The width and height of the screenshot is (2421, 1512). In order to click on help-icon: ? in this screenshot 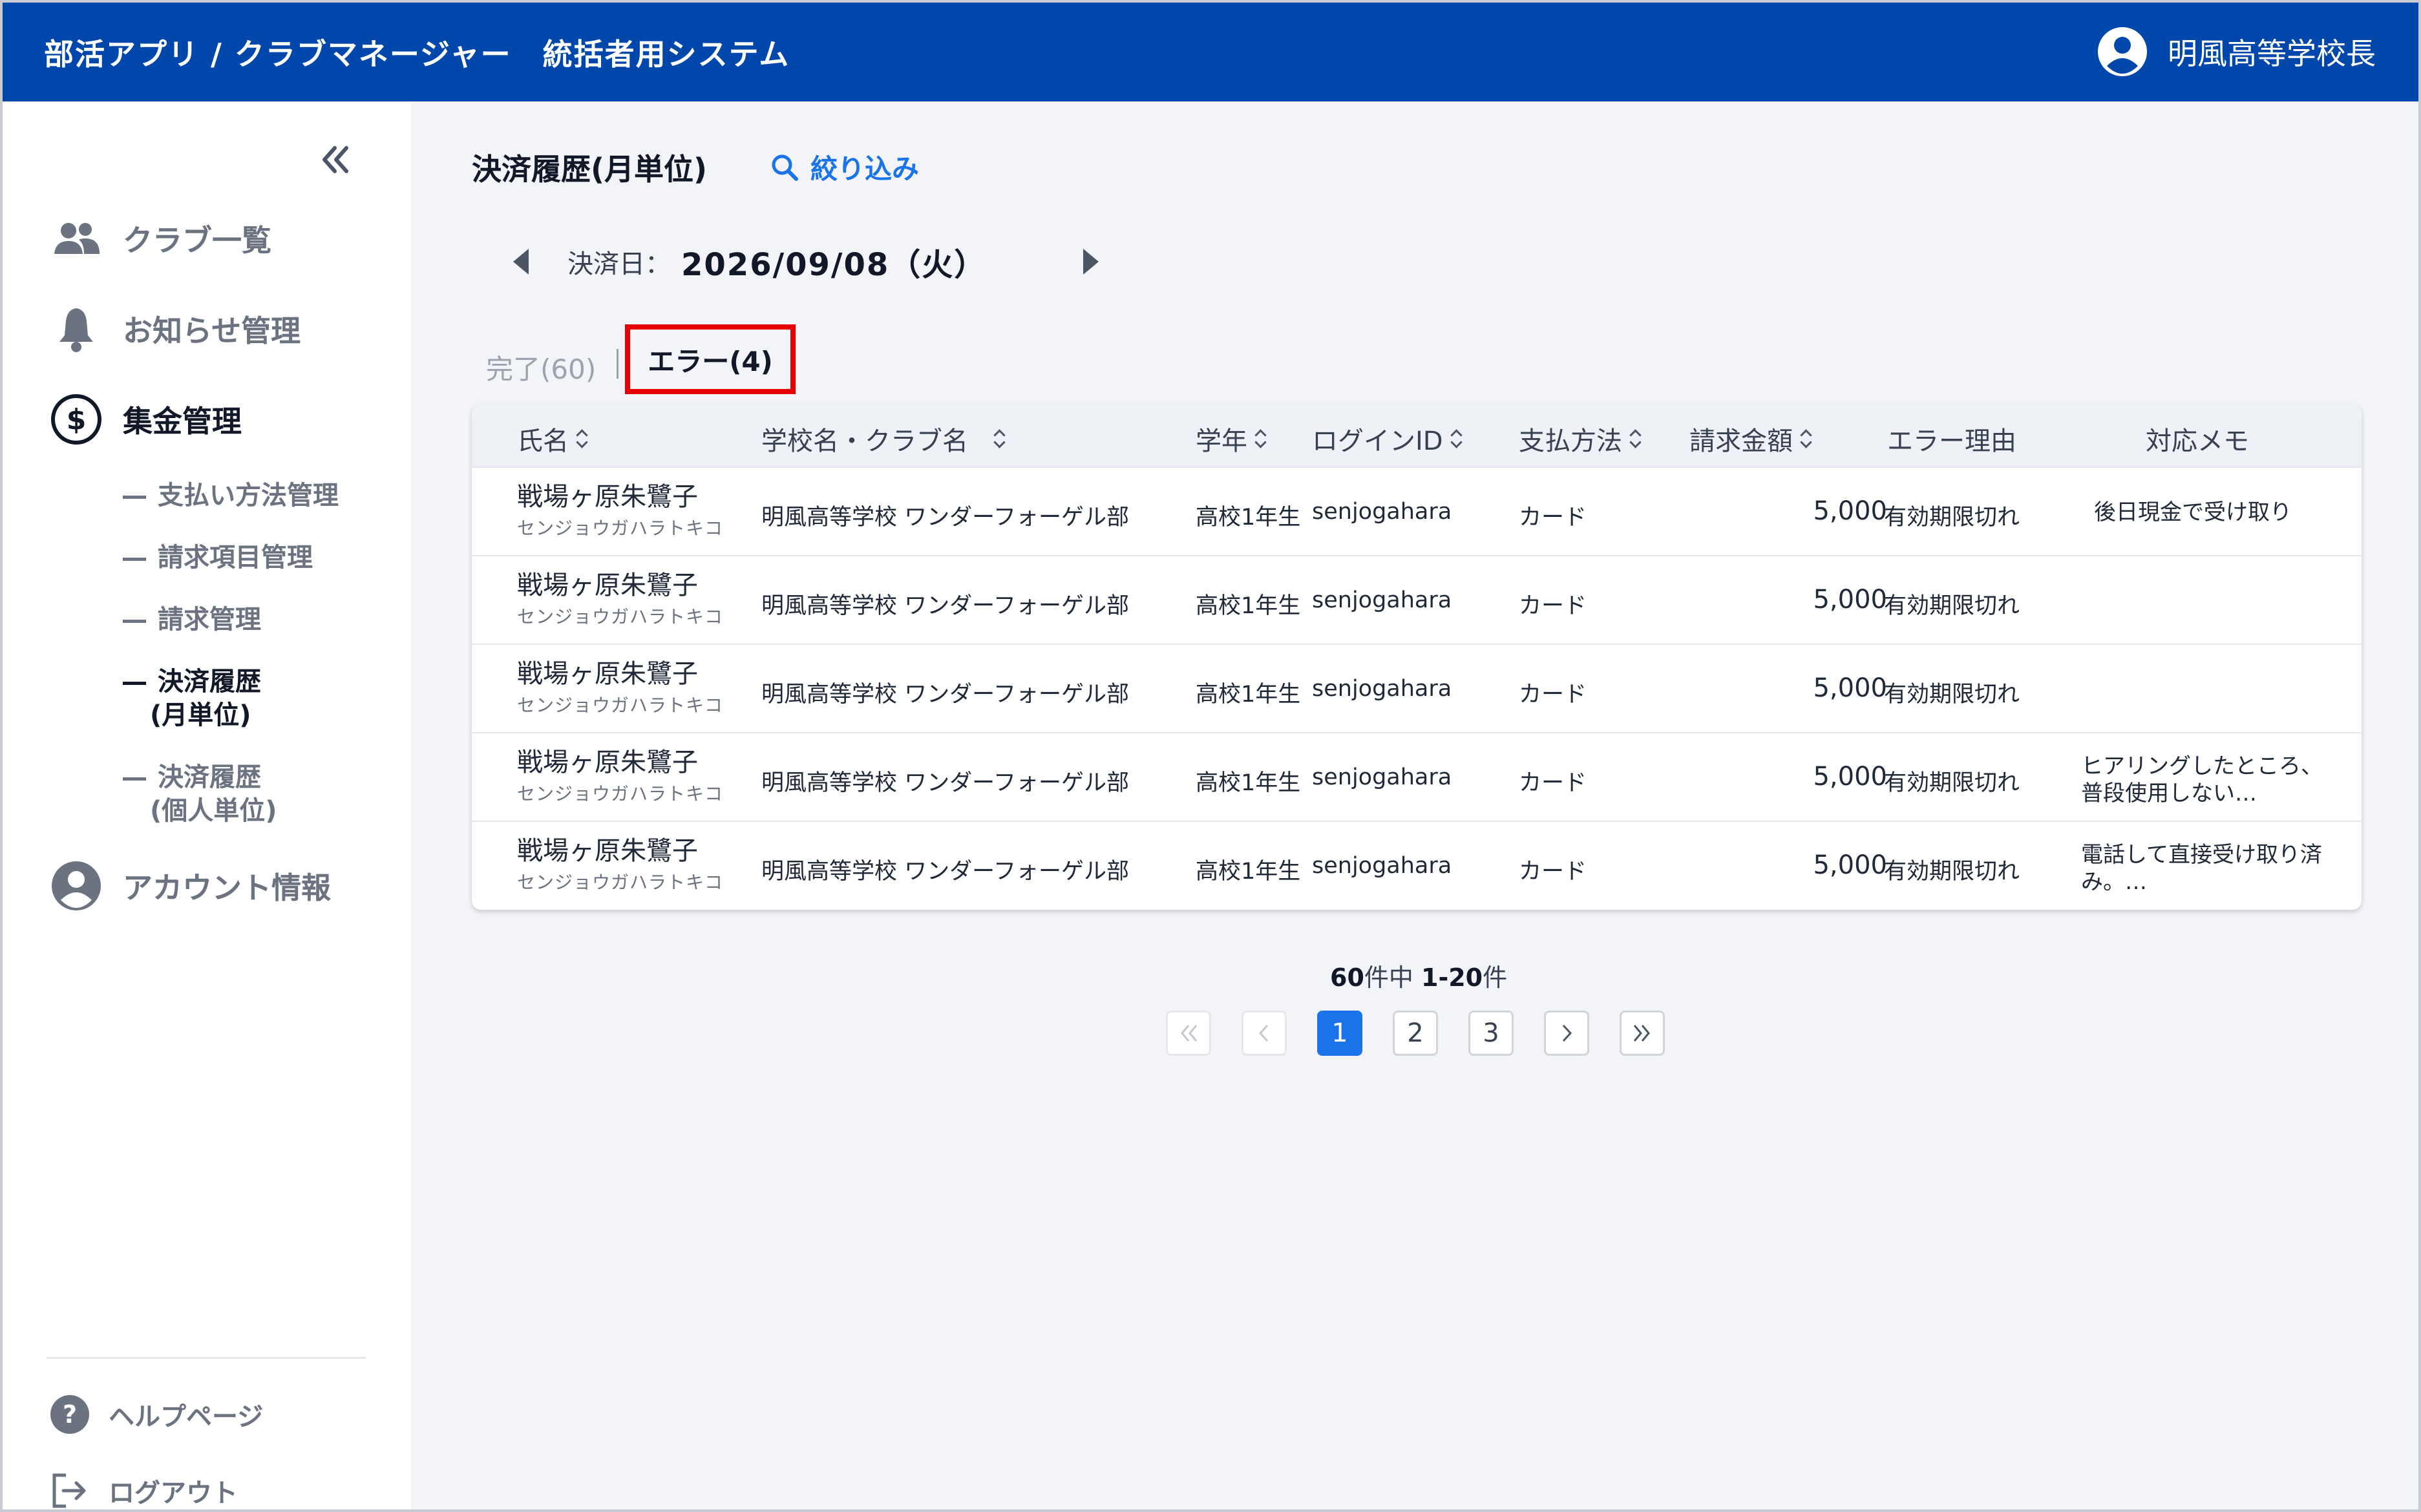, I will do `click(69, 1415)`.